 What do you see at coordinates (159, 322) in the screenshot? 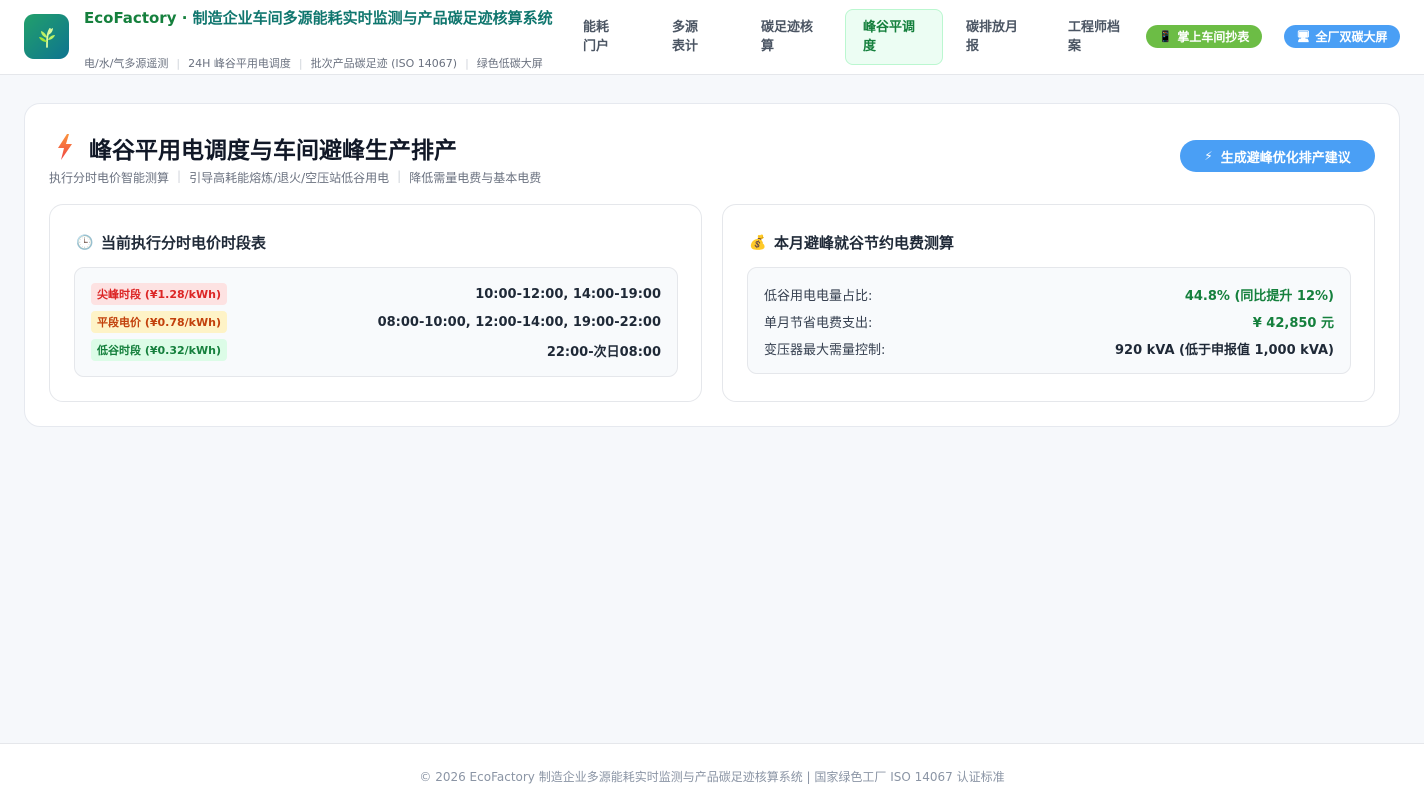
I see `flat-badge: 平段电价 (¥0.78/kWh)` at bounding box center [159, 322].